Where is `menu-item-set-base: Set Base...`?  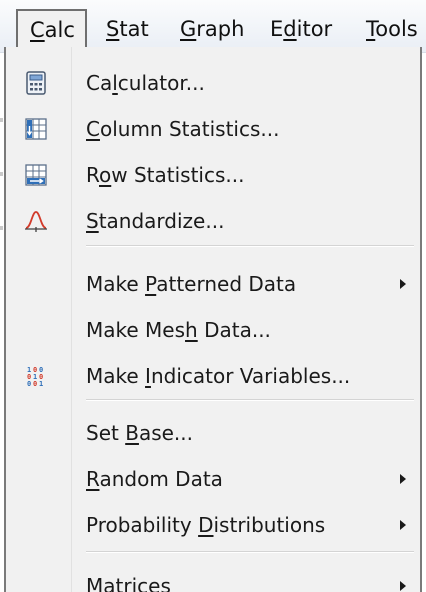 menu-item-set-base: Set Base... is located at coordinates (213, 433).